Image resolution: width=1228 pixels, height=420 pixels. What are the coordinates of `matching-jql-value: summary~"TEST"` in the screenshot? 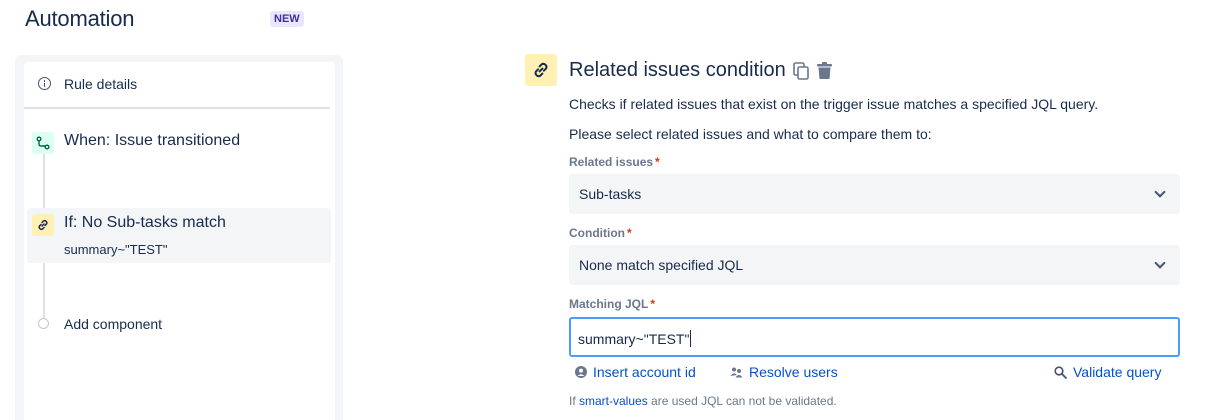 It's located at (634, 339).